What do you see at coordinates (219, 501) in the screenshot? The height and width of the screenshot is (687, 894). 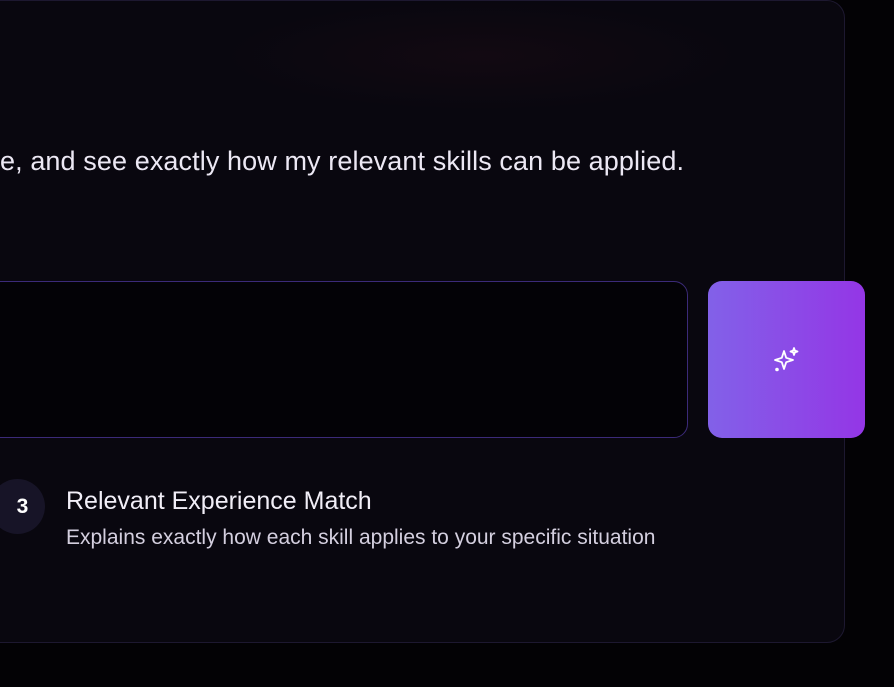 I see `step-title: Relevant Experience Match` at bounding box center [219, 501].